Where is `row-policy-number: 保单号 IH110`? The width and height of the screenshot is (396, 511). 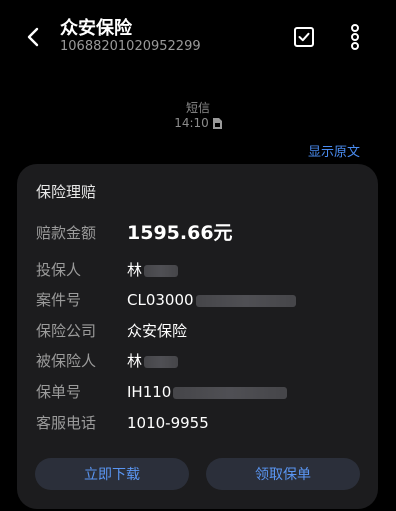
row-policy-number: 保单号 IH110 is located at coordinates (201, 392).